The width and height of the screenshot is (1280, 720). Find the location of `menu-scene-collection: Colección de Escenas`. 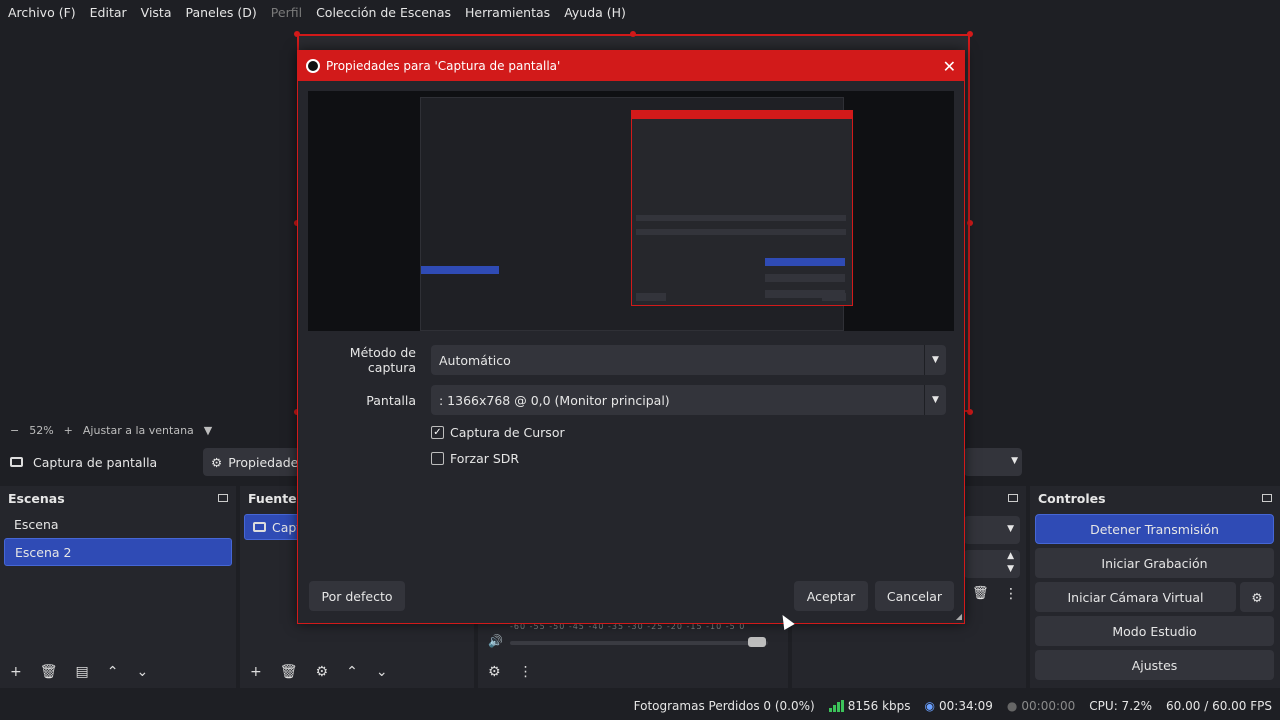

menu-scene-collection: Colección de Escenas is located at coordinates (383, 12).